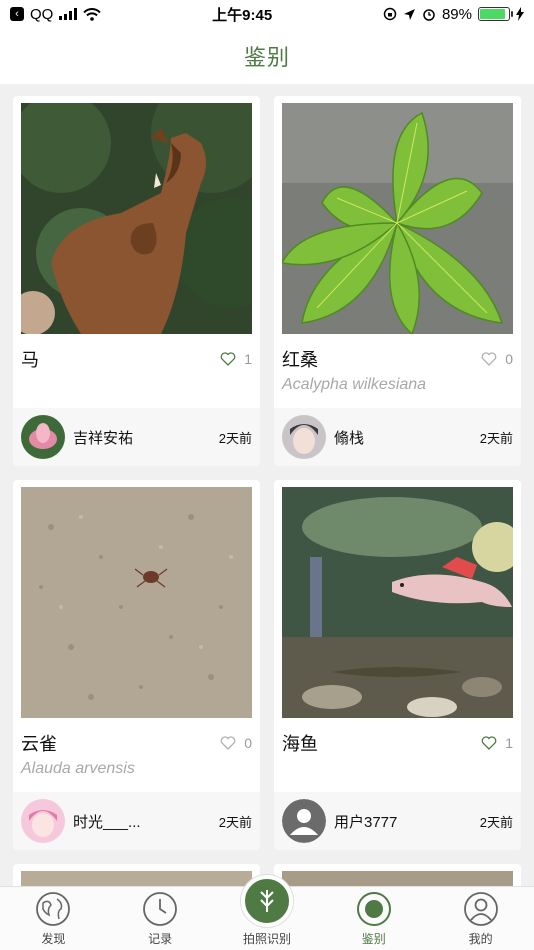 This screenshot has height=950, width=534. What do you see at coordinates (397, 602) in the screenshot?
I see `card-photo-fish` at bounding box center [397, 602].